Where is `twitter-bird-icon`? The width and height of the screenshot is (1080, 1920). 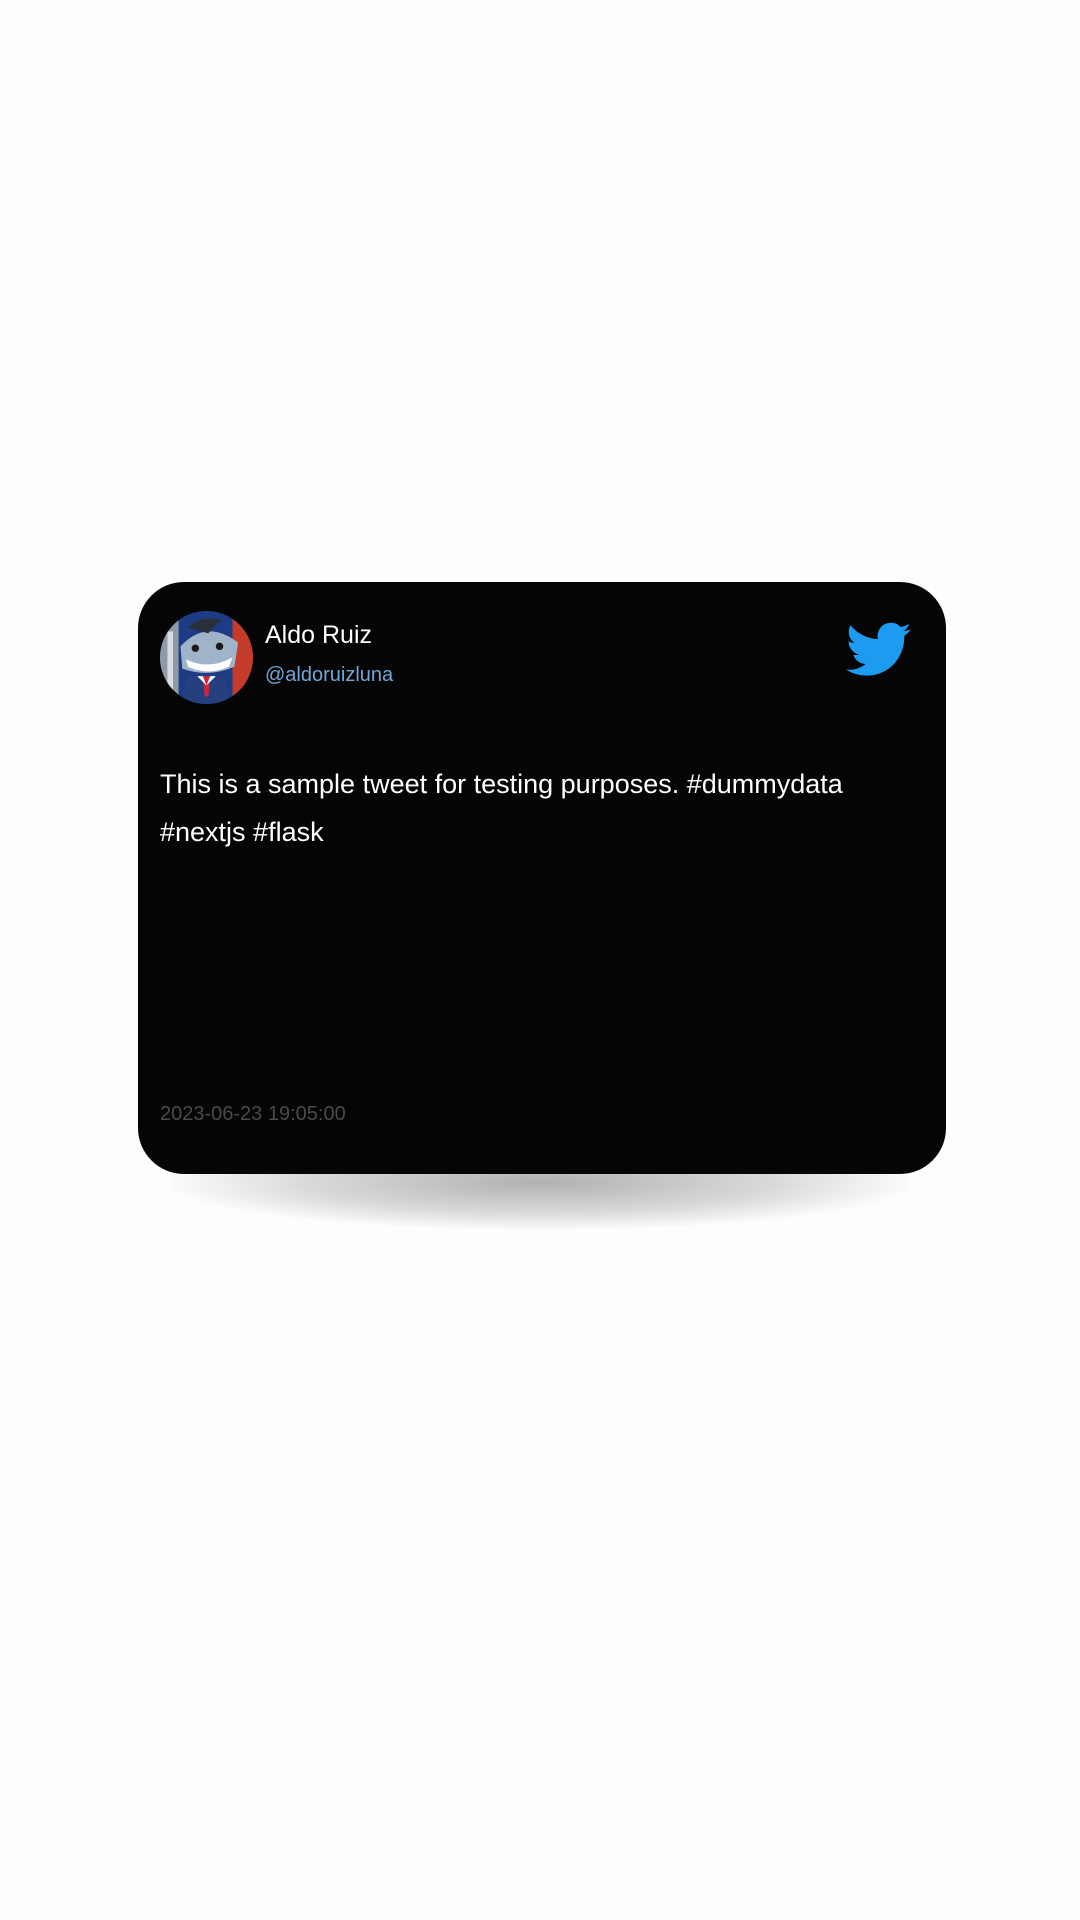
twitter-bird-icon is located at coordinates (879, 650).